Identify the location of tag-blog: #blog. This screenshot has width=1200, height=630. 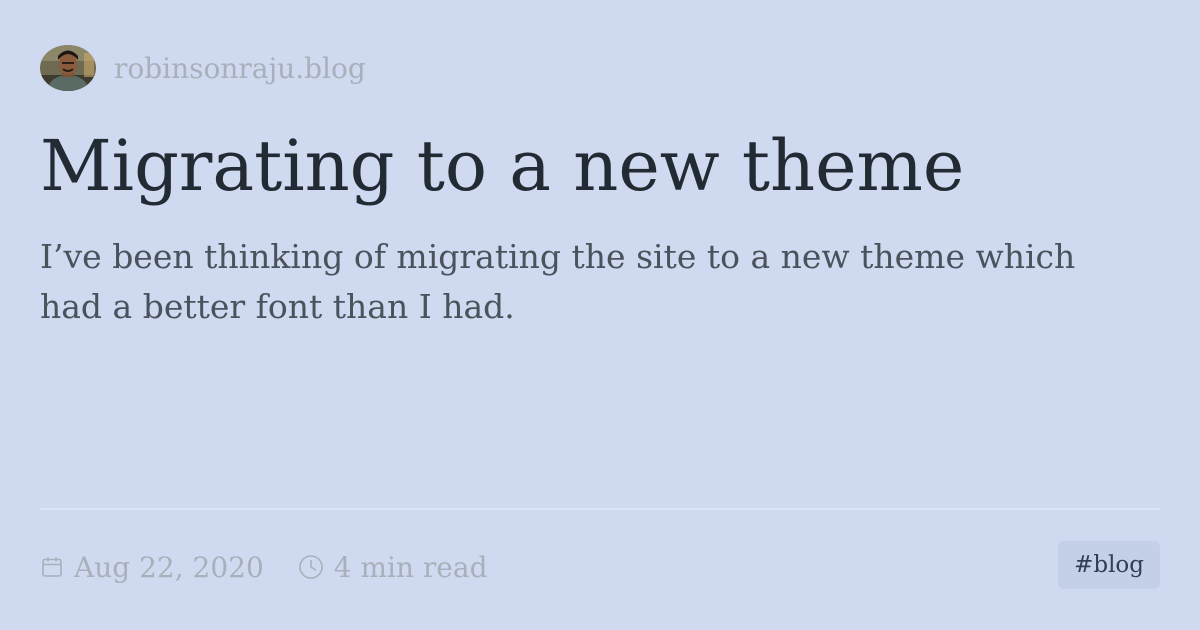
(1109, 565).